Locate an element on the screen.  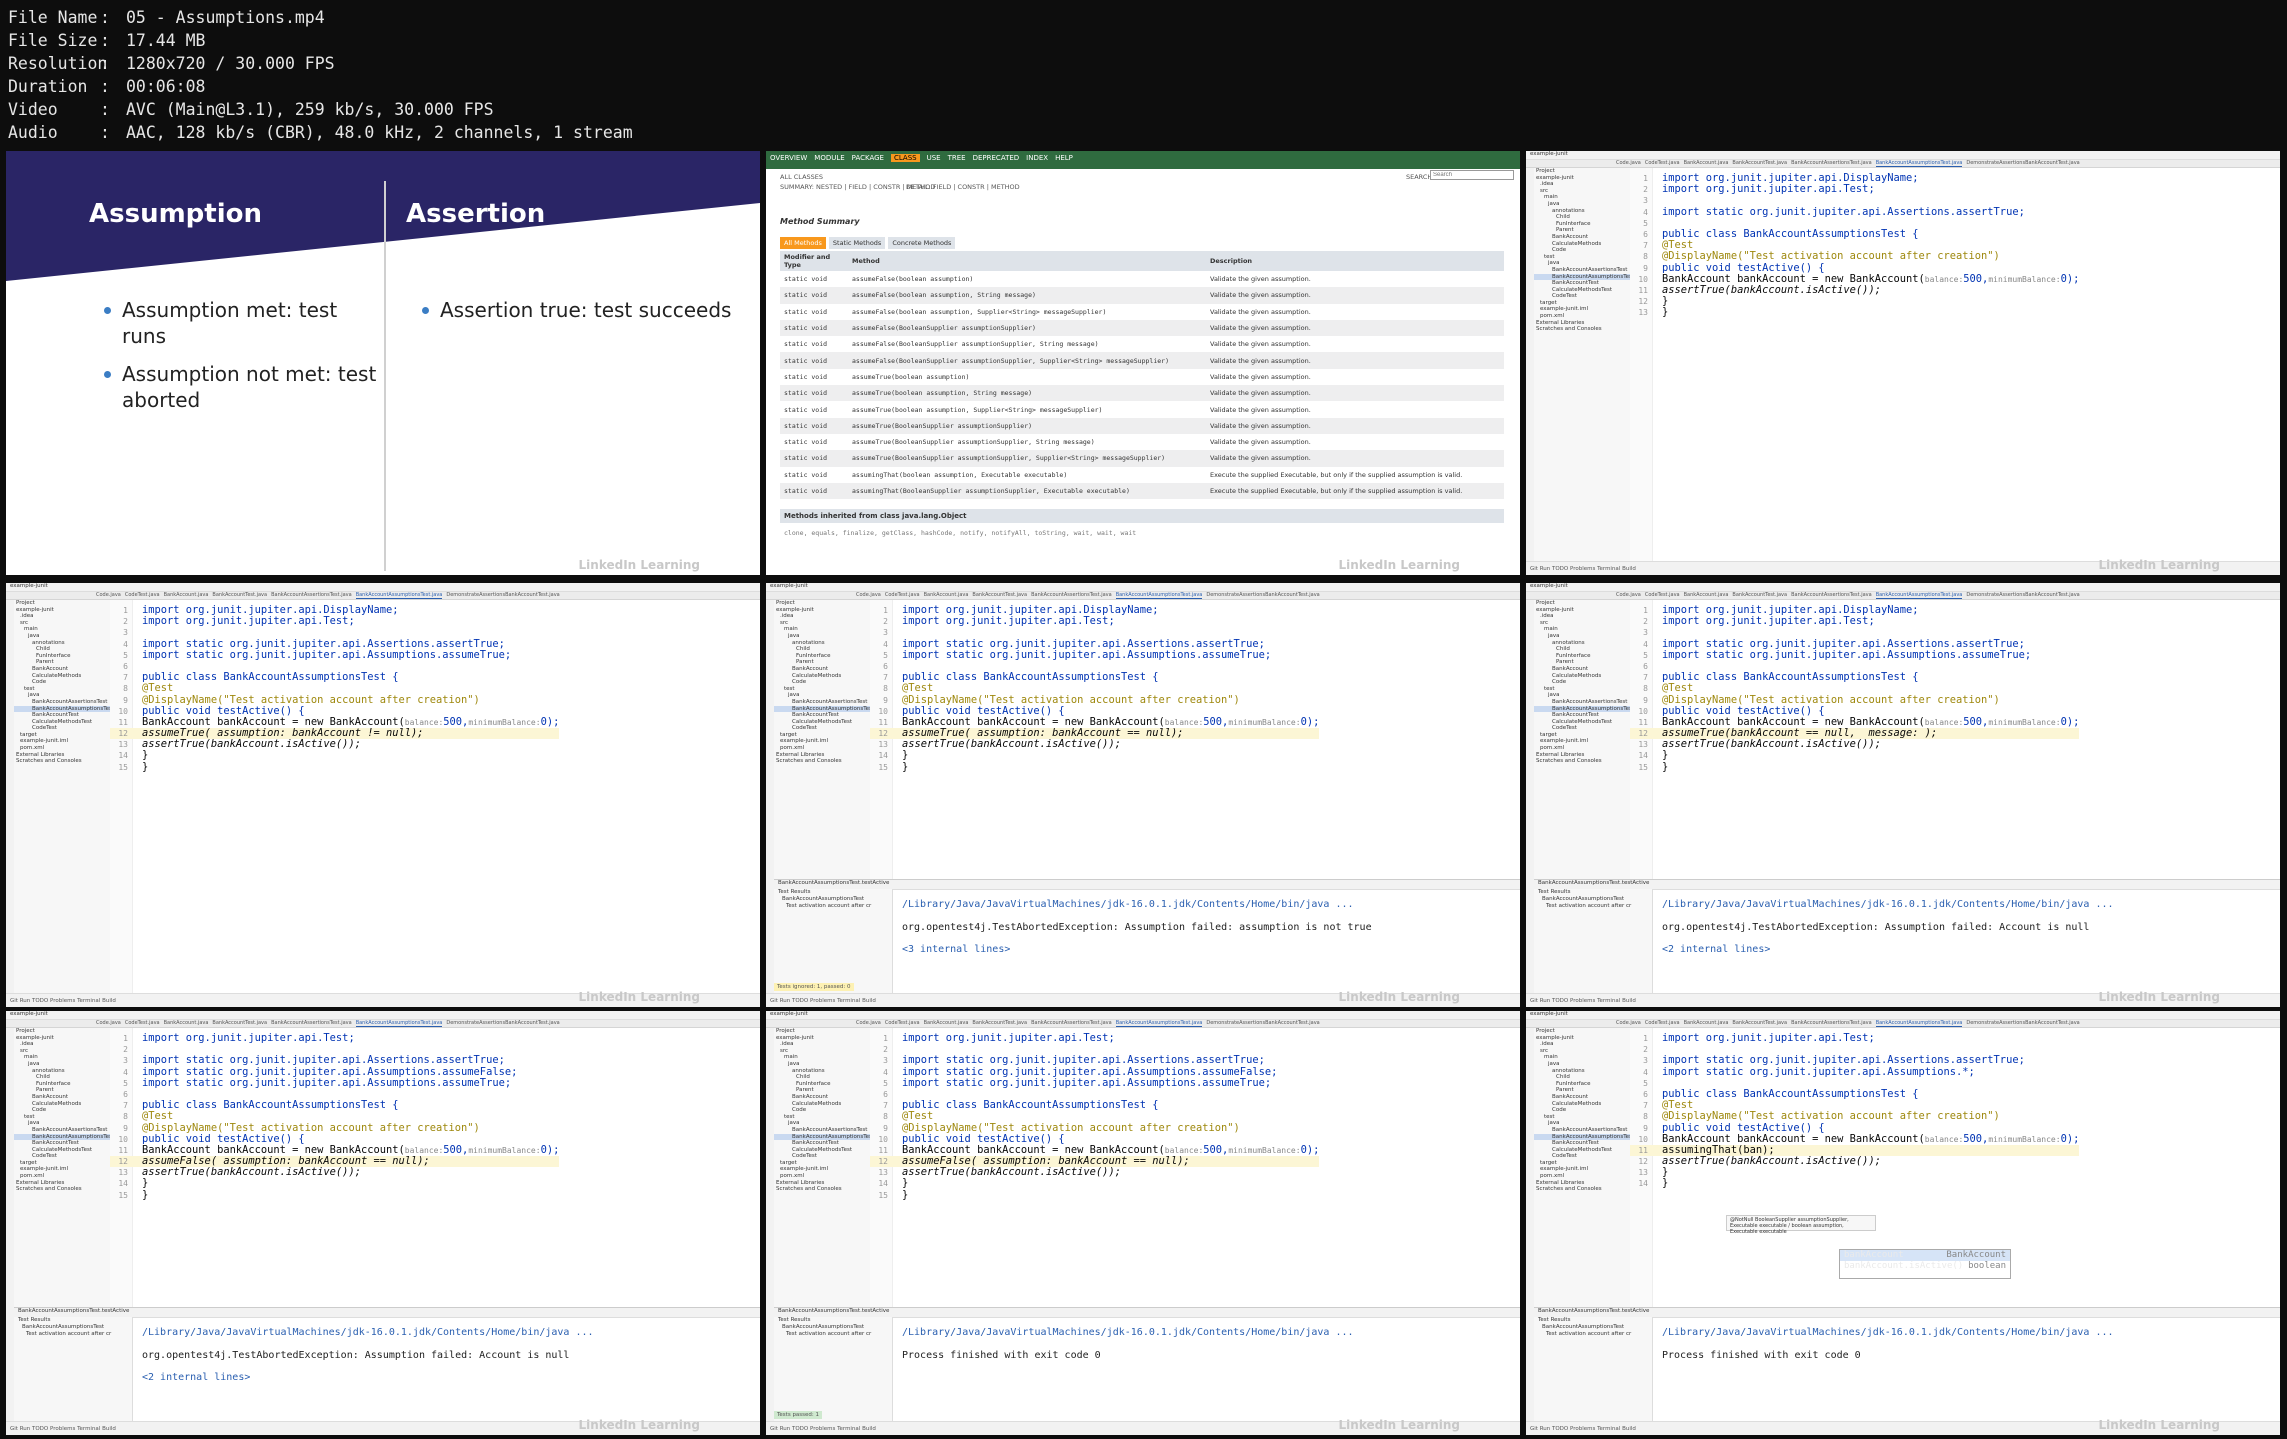
project-tree-item: src is located at coordinates (1582, 1051).